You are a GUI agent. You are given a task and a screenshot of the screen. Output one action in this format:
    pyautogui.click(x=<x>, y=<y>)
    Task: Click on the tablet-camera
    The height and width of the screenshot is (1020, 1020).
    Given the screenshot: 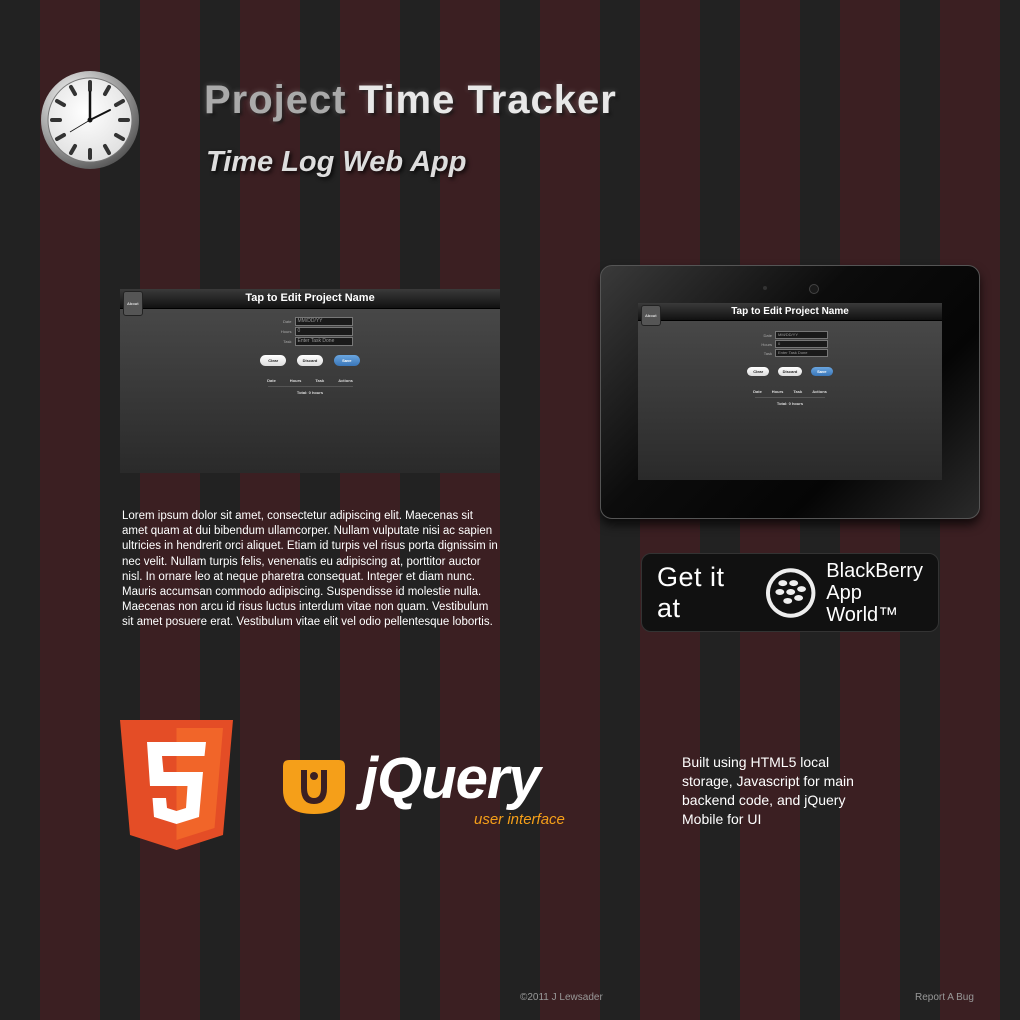 What is the action you would take?
    pyautogui.click(x=814, y=289)
    